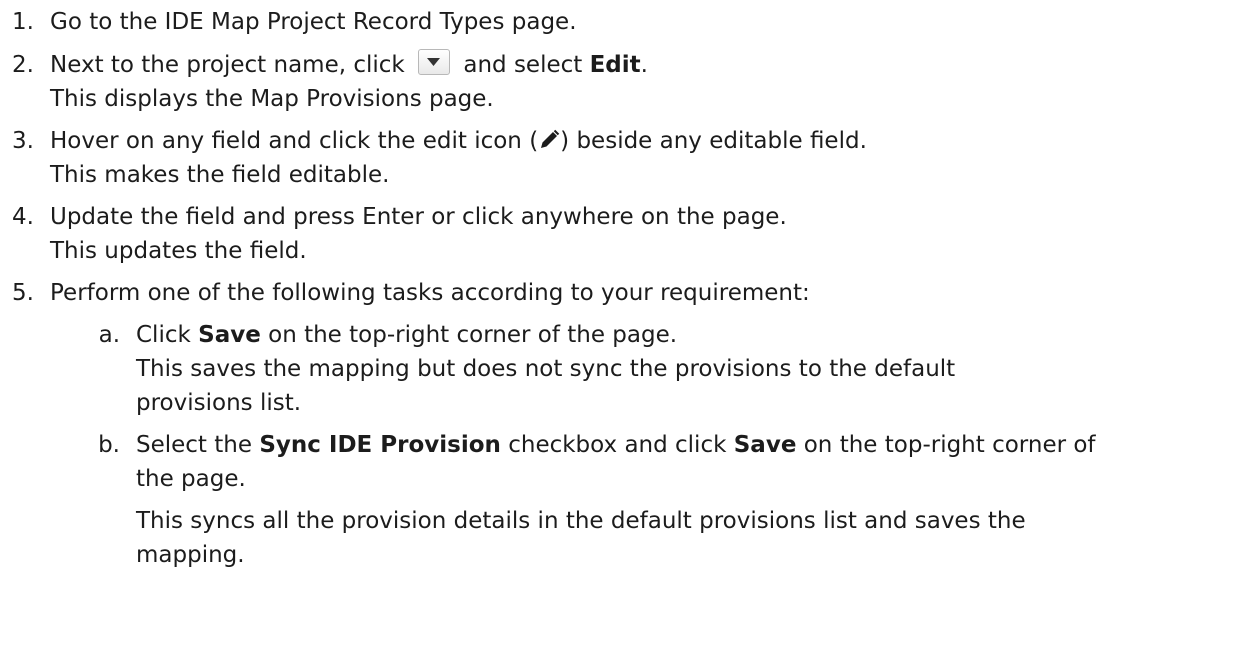  What do you see at coordinates (23, 65) in the screenshot?
I see `step-number: 2.` at bounding box center [23, 65].